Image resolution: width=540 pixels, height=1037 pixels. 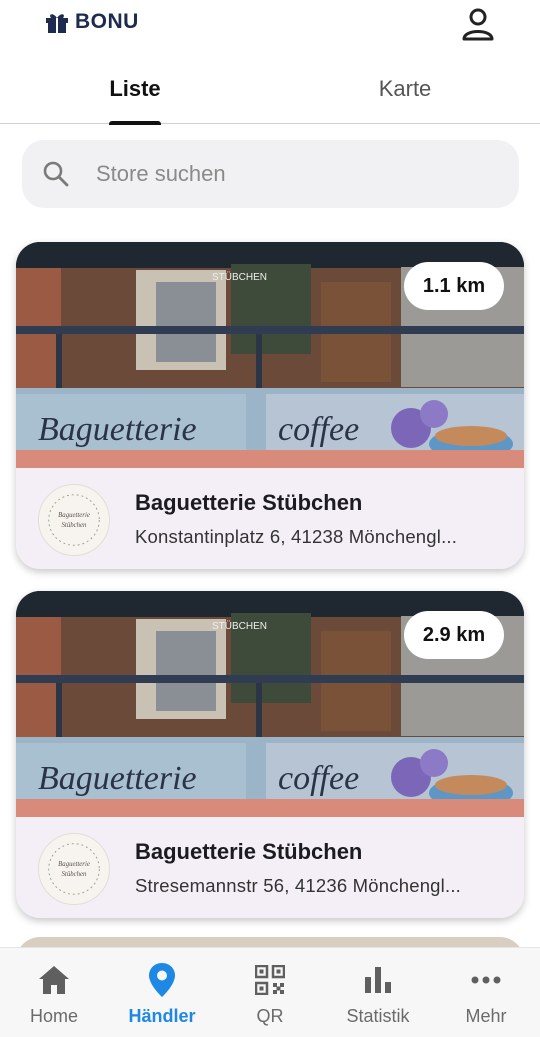 I want to click on gift-icon, so click(x=57, y=23).